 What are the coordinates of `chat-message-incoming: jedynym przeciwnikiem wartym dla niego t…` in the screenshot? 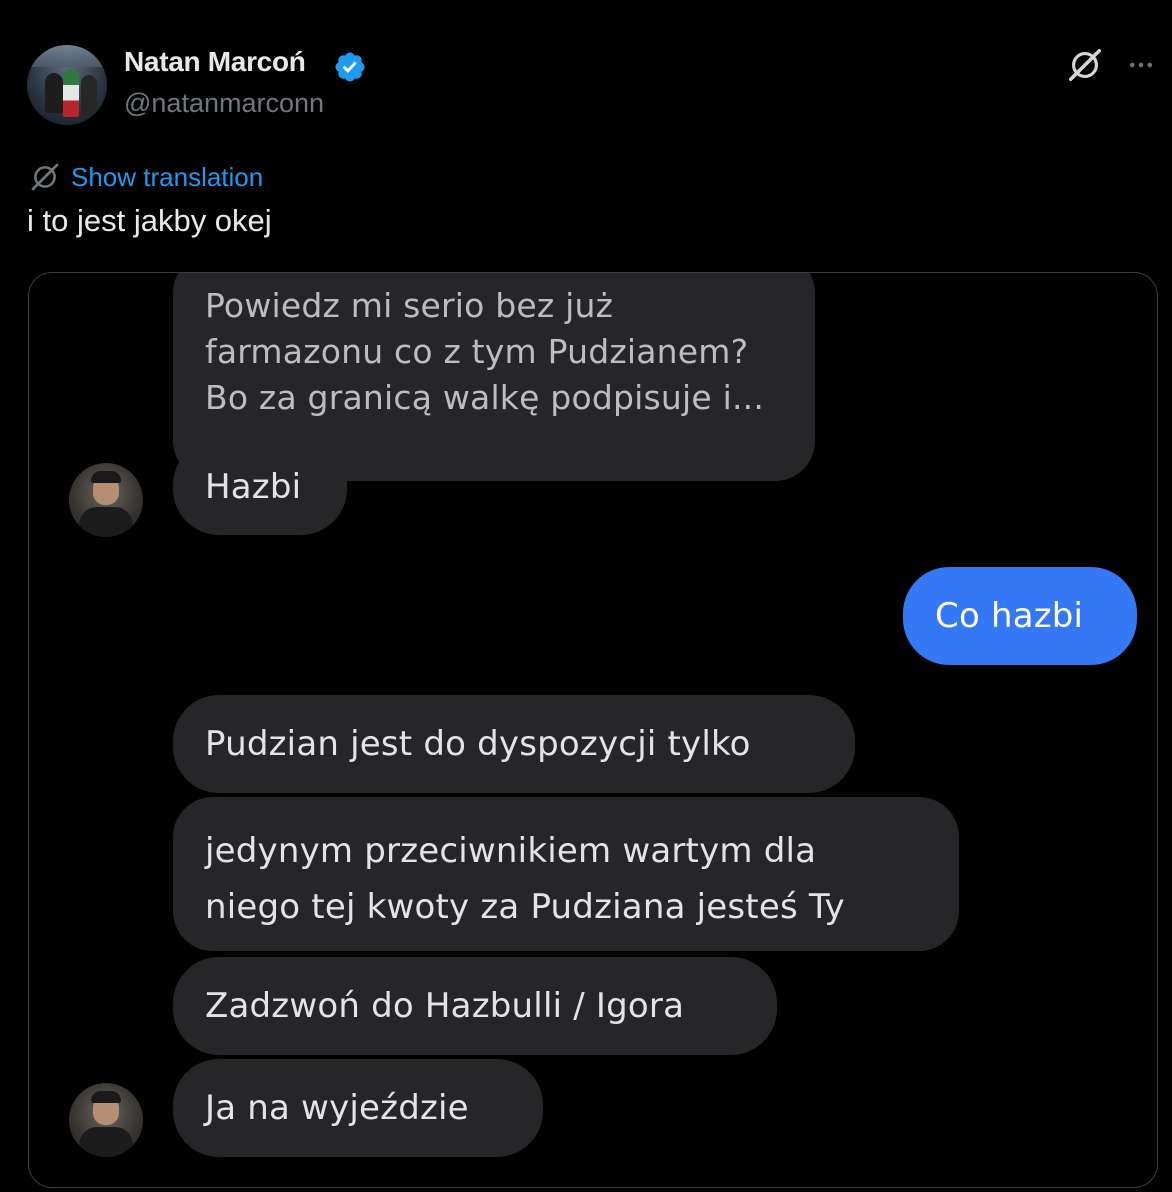 It's located at (566, 874).